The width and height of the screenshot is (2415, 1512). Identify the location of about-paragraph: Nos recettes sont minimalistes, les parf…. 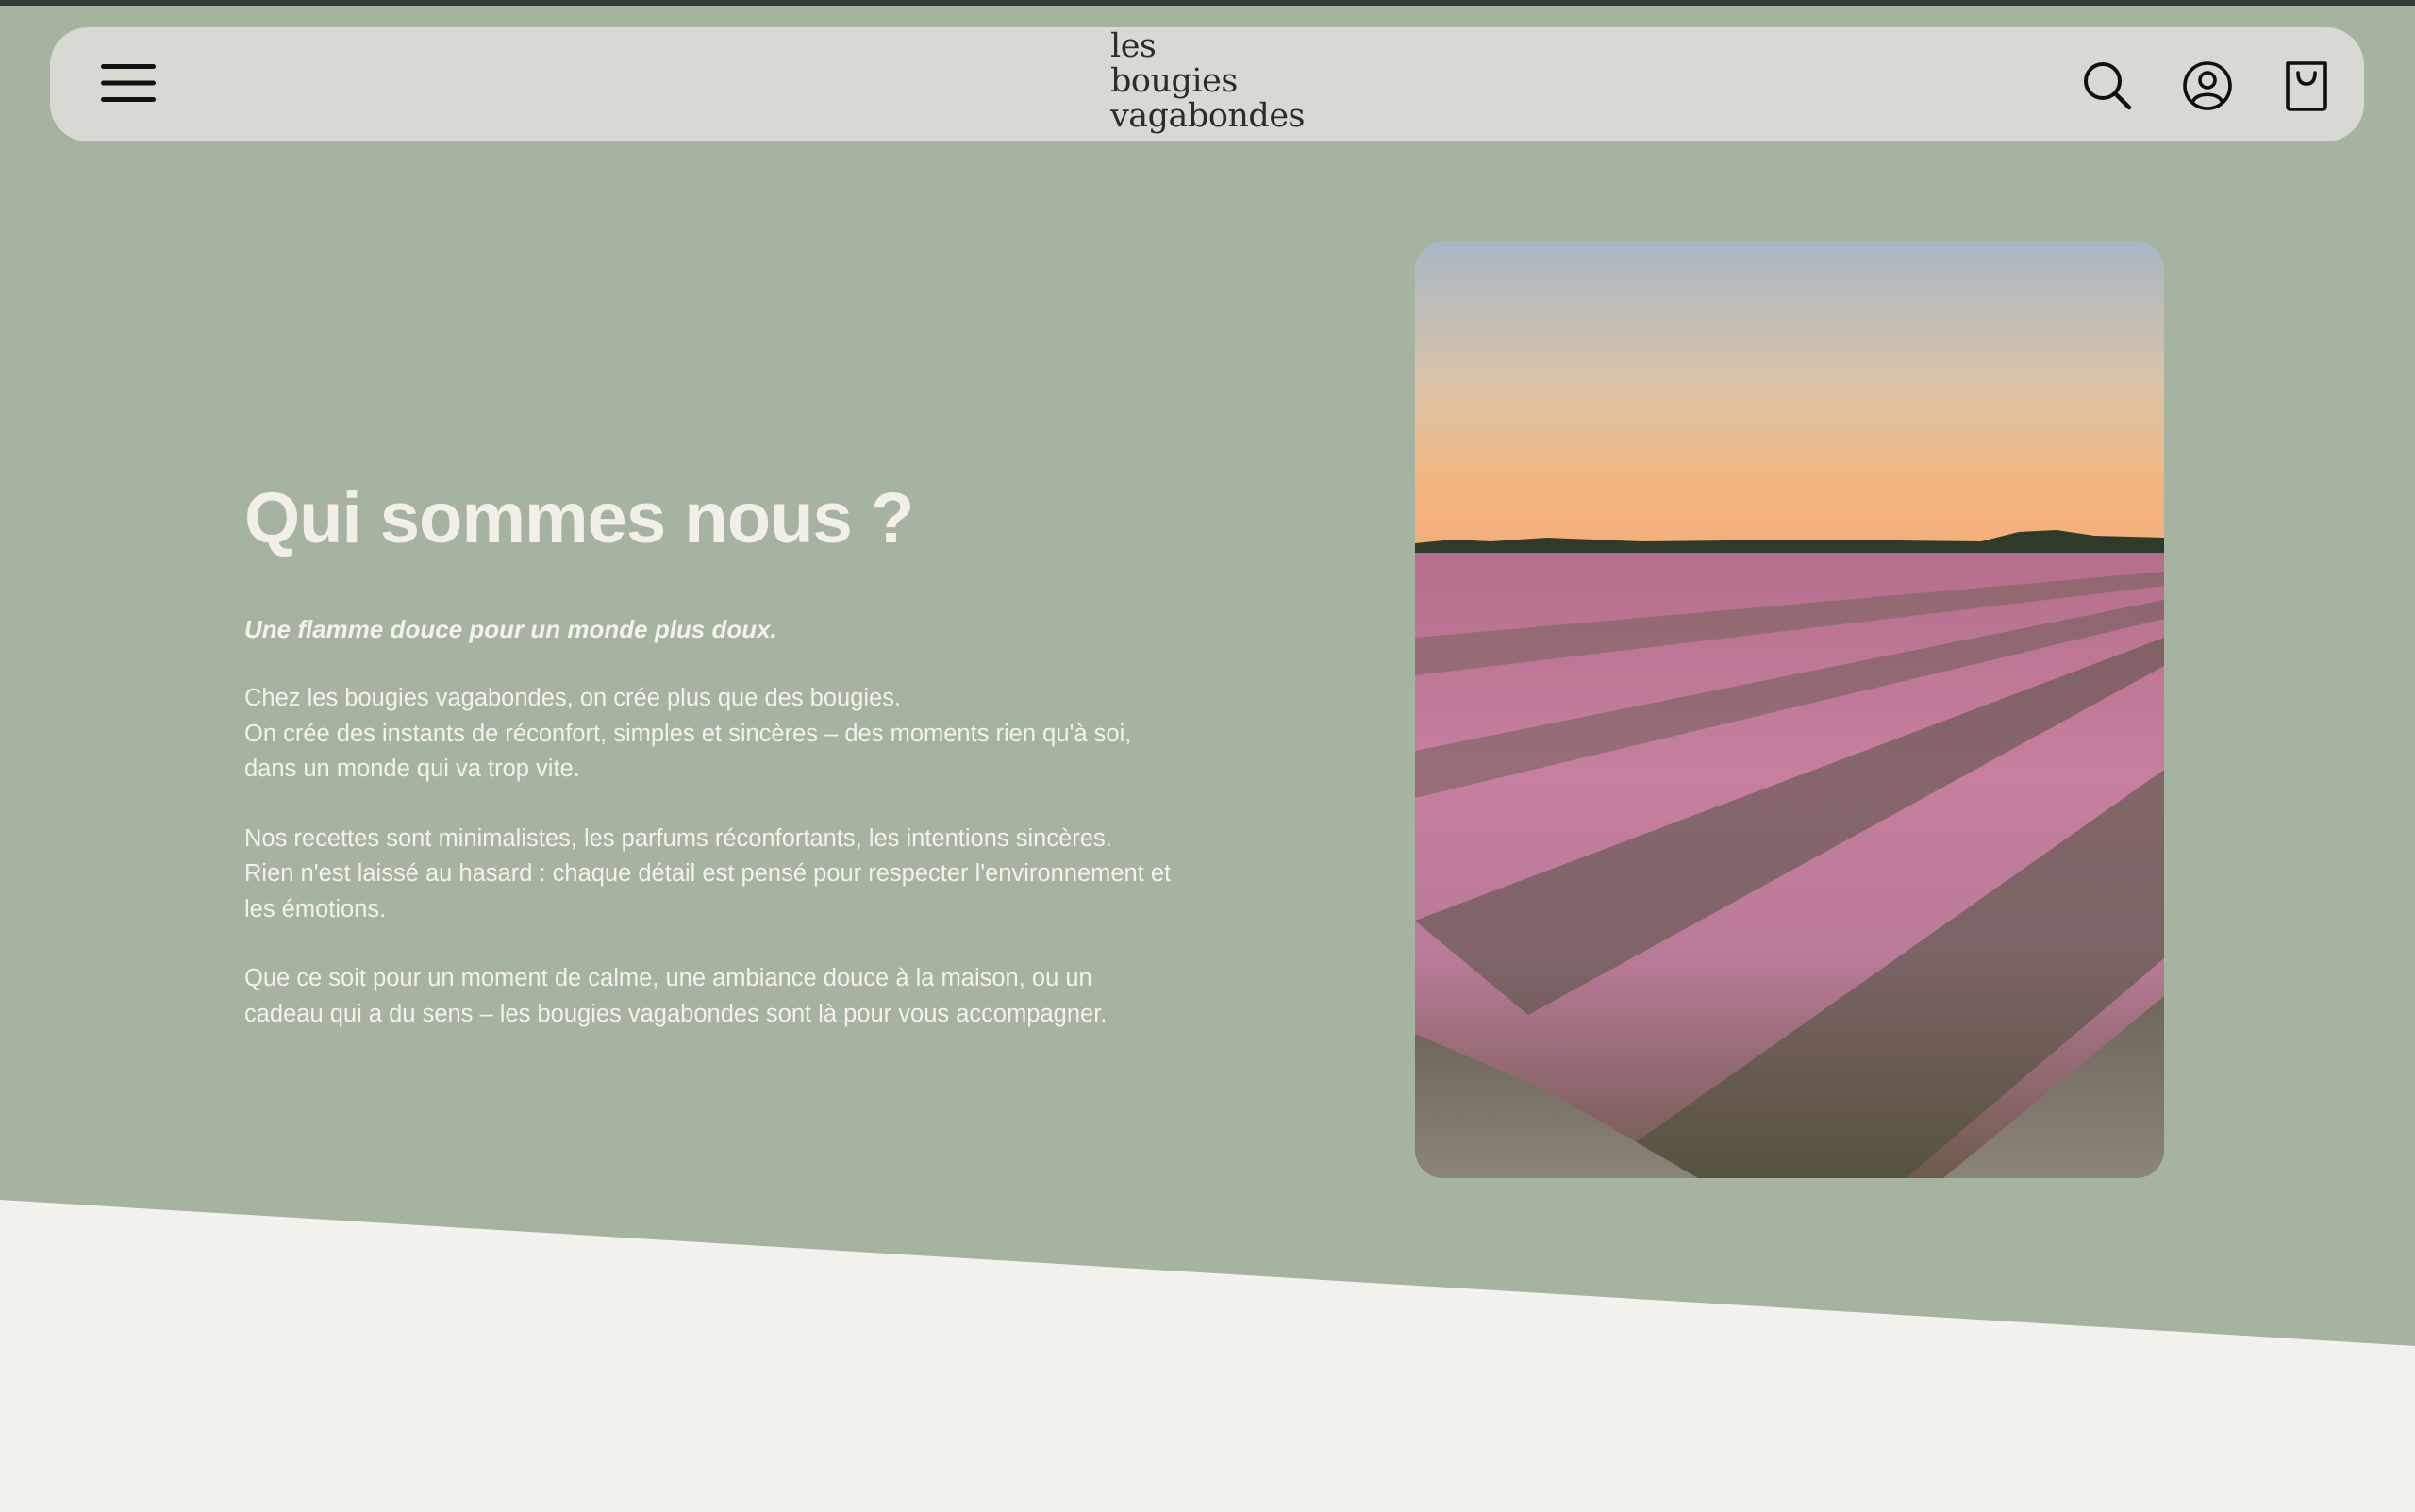
(735, 875).